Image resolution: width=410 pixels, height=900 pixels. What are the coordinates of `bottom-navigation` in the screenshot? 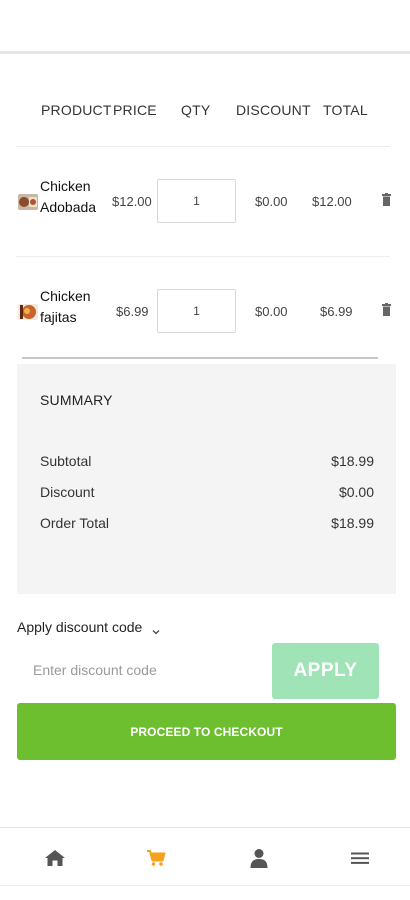 It's located at (205, 856).